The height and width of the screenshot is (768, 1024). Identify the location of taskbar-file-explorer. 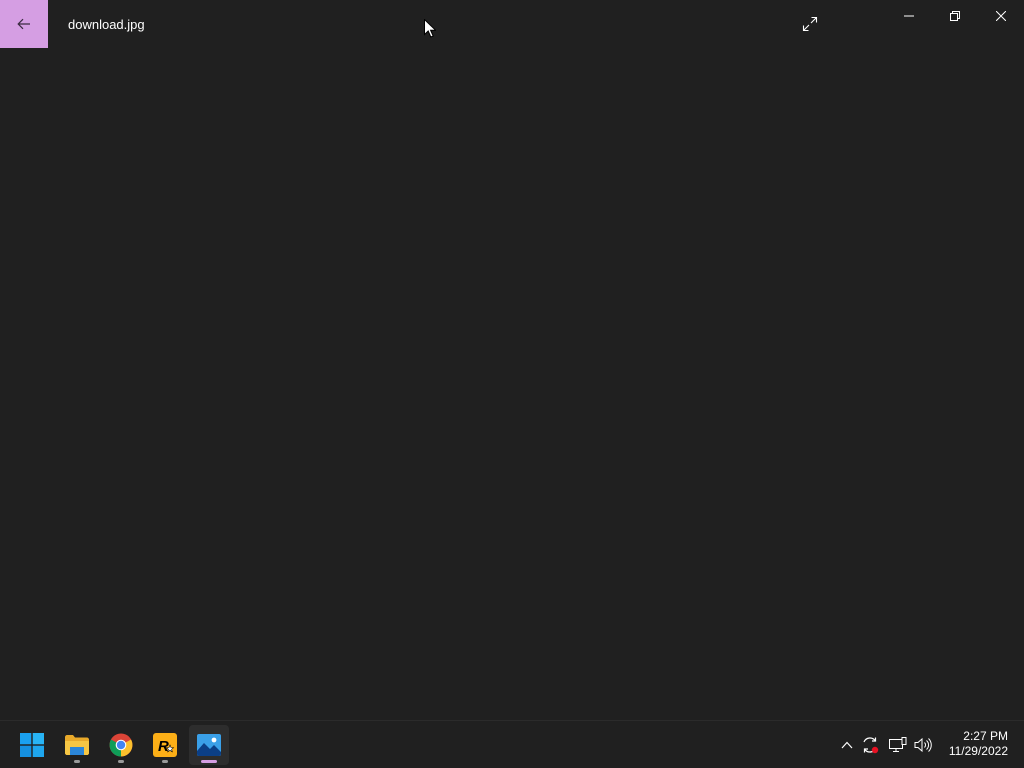
(77, 745).